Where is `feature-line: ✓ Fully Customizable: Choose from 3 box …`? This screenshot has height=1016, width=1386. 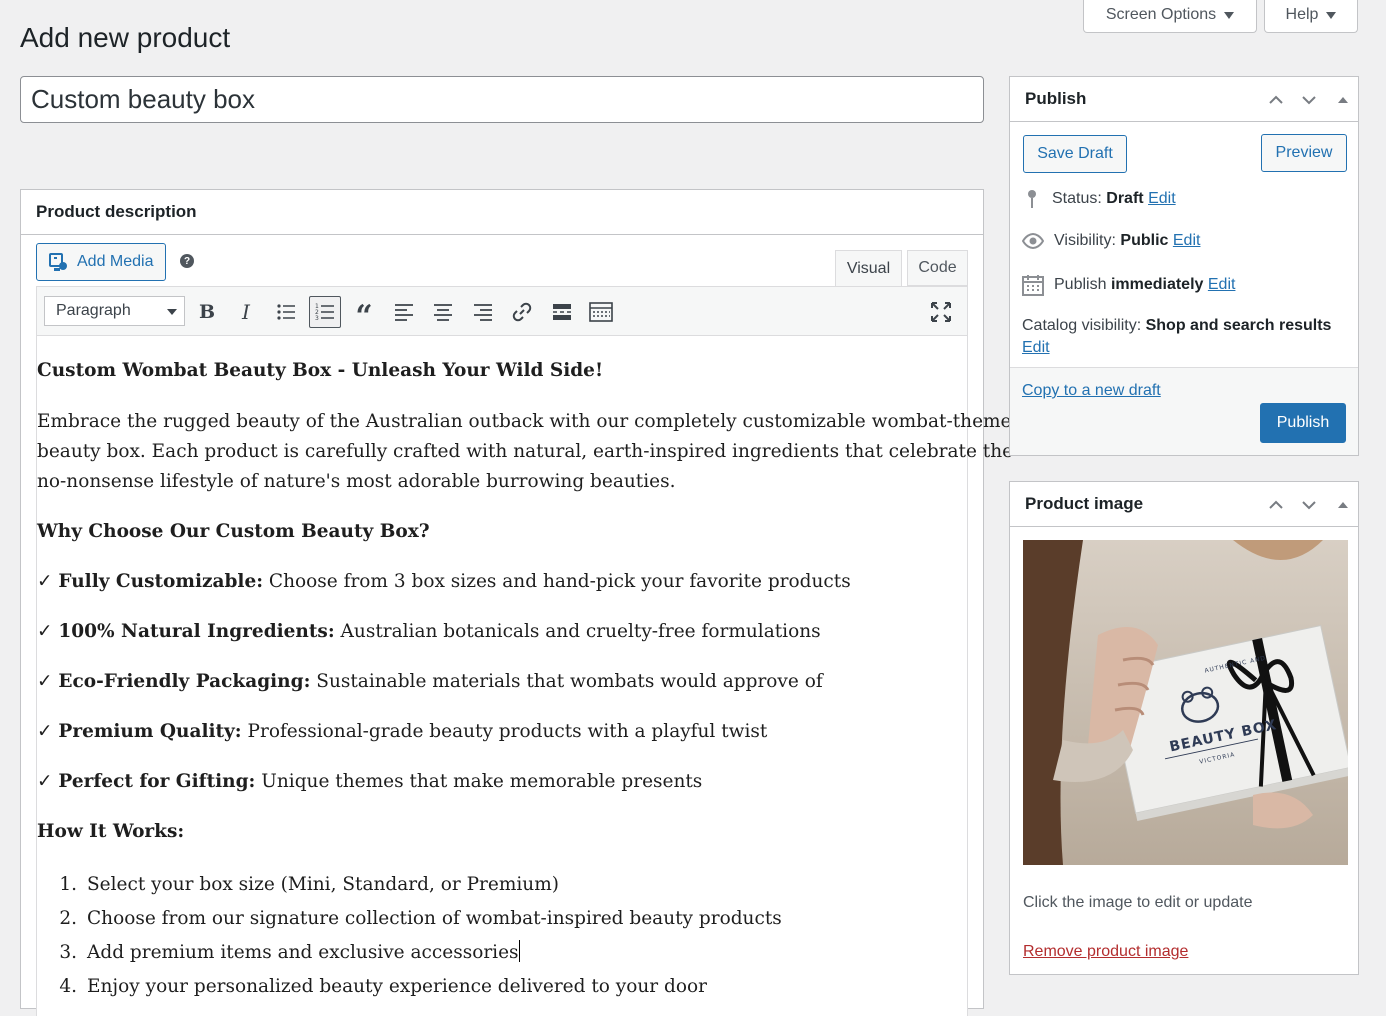 feature-line: ✓ Fully Customizable: Choose from 3 box … is located at coordinates (444, 582).